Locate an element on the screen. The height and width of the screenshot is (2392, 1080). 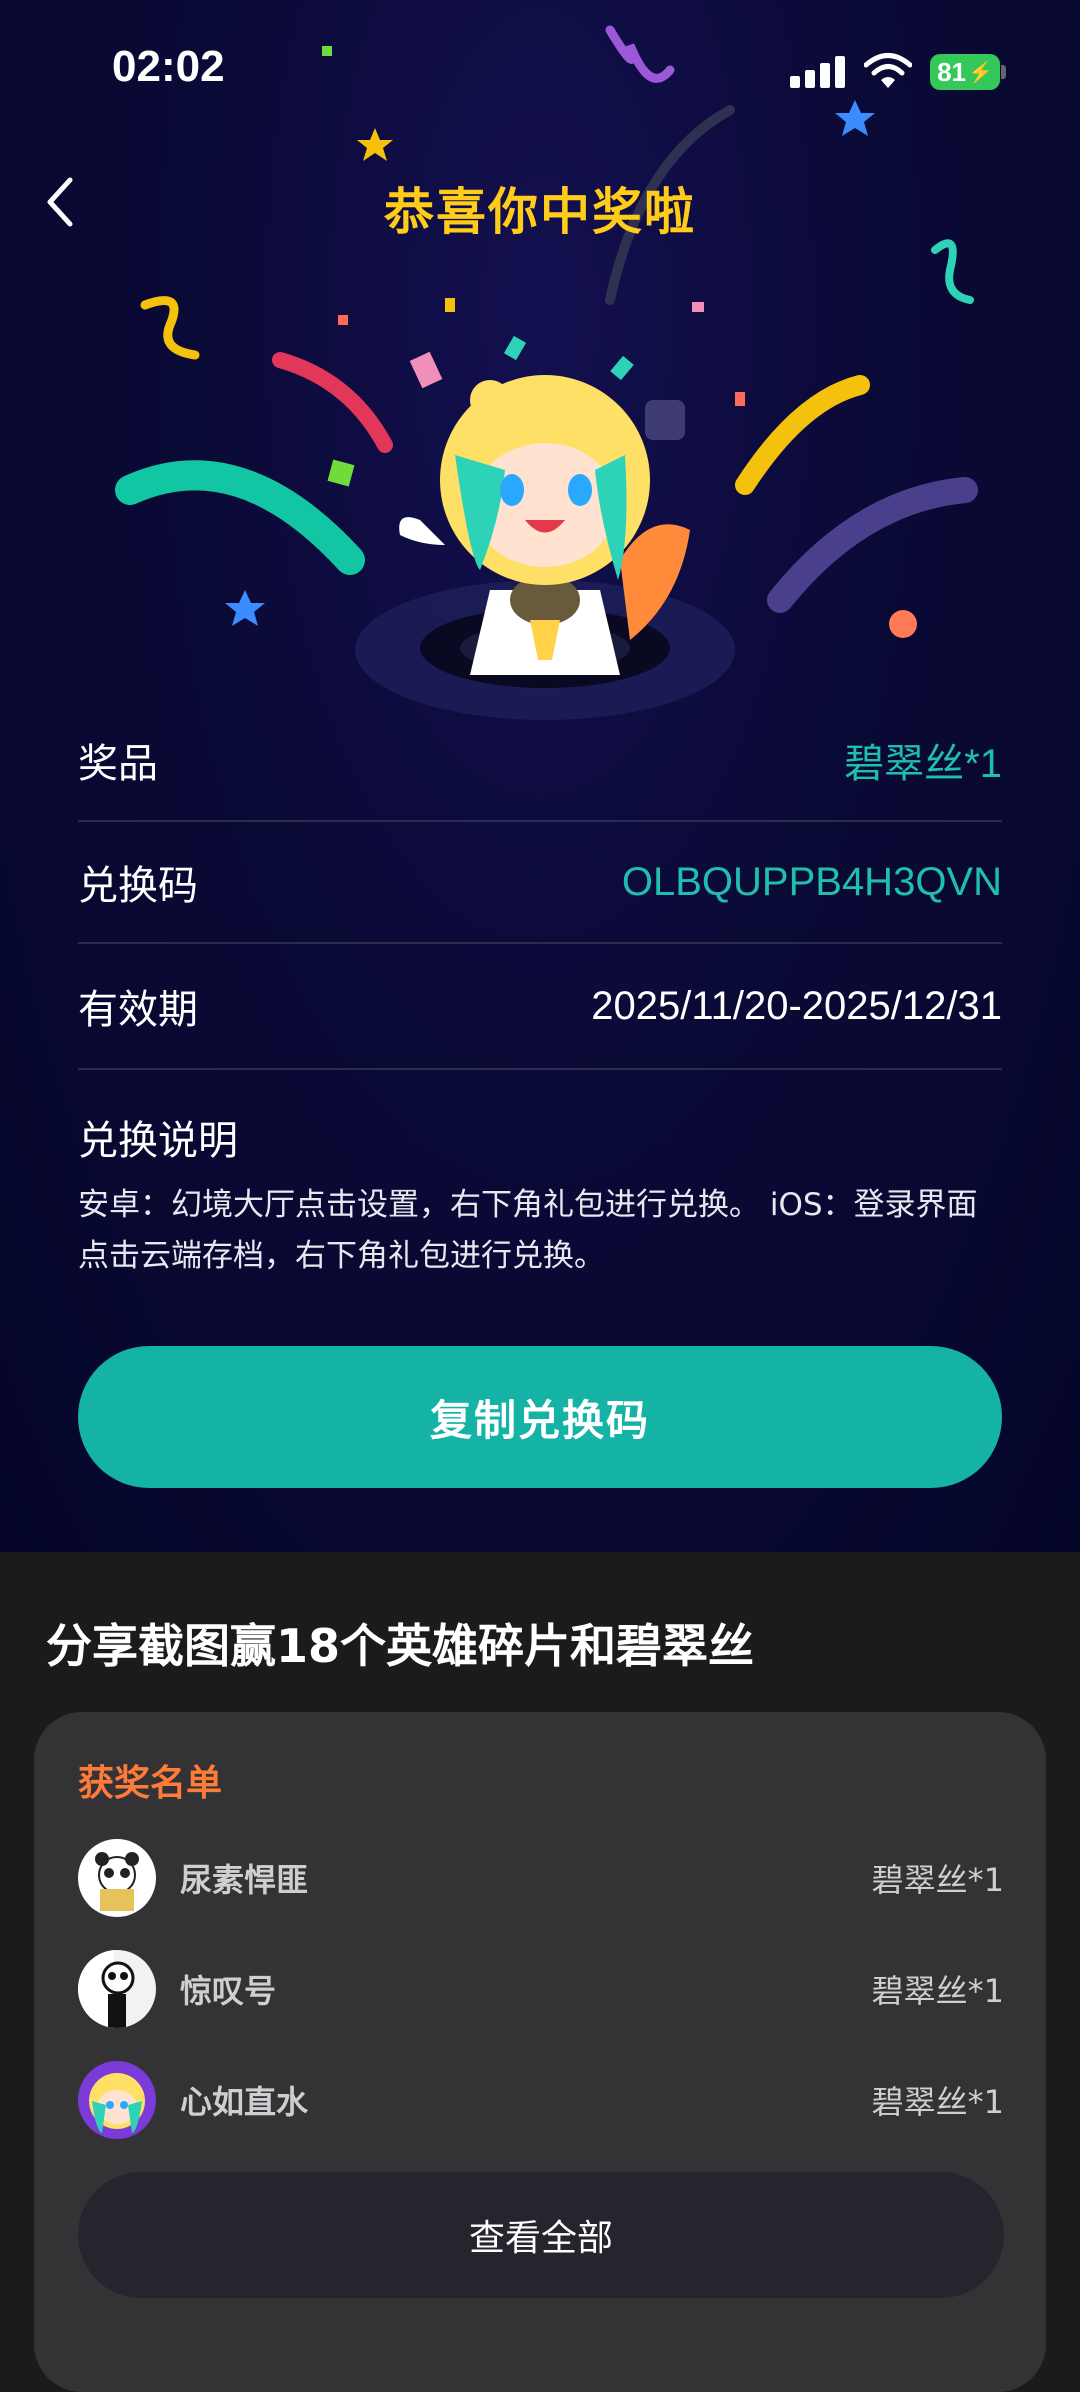
winner-name: 惊叹号 is located at coordinates (228, 1991).